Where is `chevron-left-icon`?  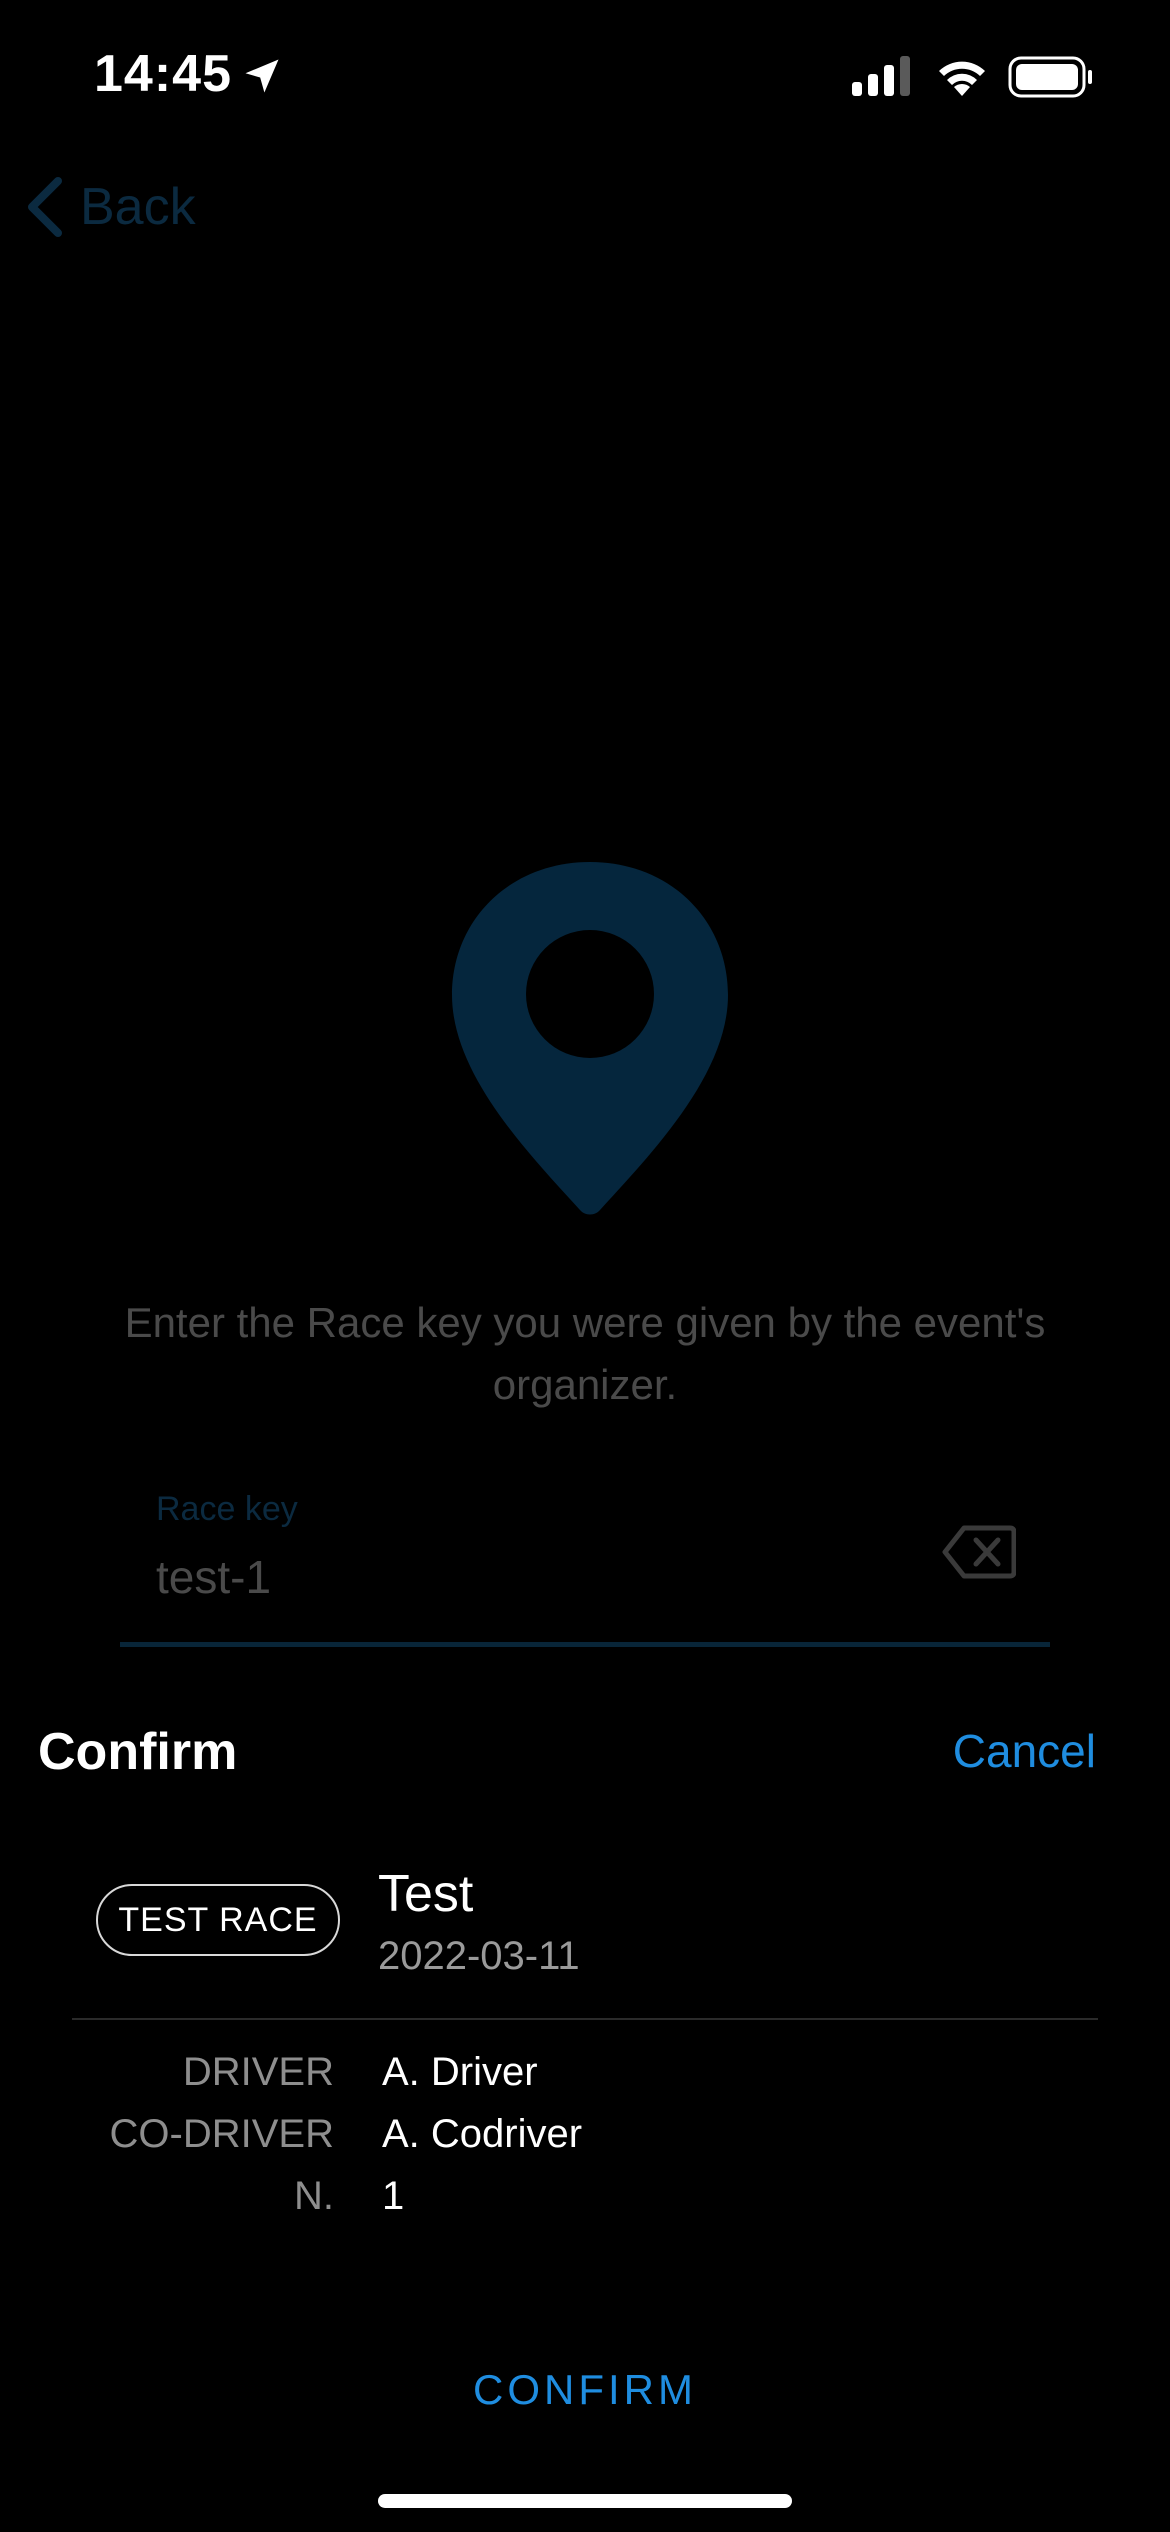
chevron-left-icon is located at coordinates (45, 207).